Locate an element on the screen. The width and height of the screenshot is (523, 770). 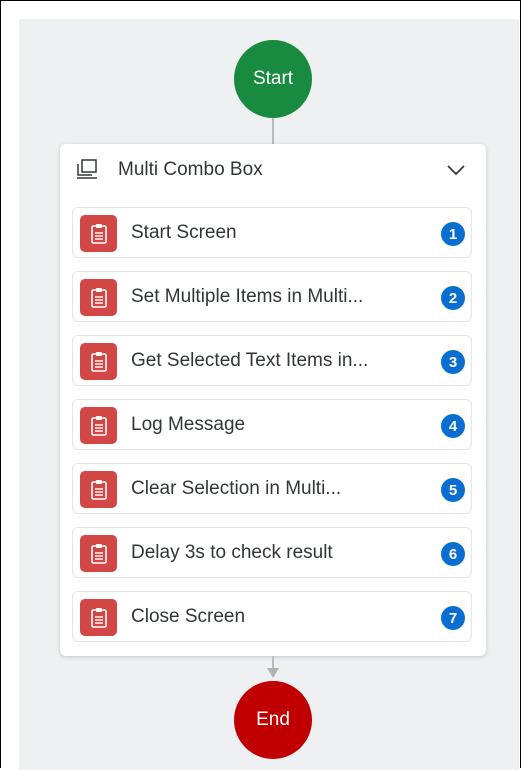
end-node-label: End is located at coordinates (273, 719).